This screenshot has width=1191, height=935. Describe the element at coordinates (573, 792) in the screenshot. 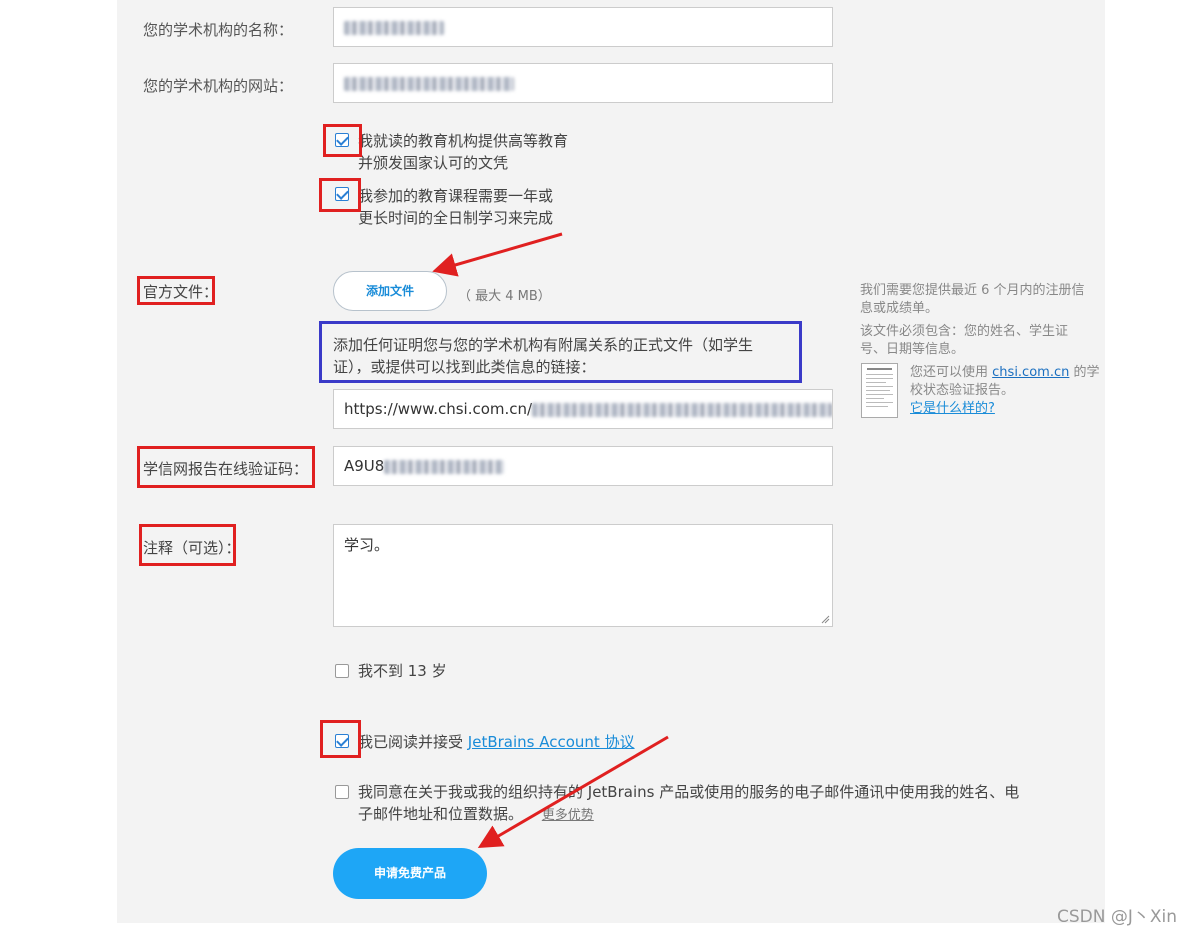

I see `arrow-to-submit` at that location.